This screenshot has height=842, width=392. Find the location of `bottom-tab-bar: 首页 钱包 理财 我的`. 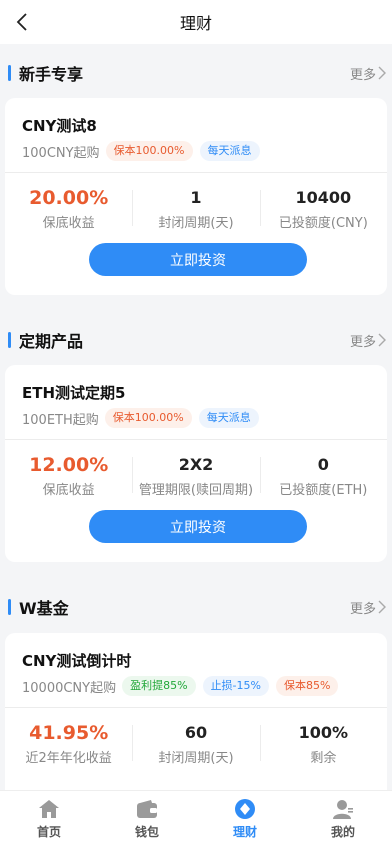

bottom-tab-bar: 首页 钱包 理财 我的 is located at coordinates (196, 816).